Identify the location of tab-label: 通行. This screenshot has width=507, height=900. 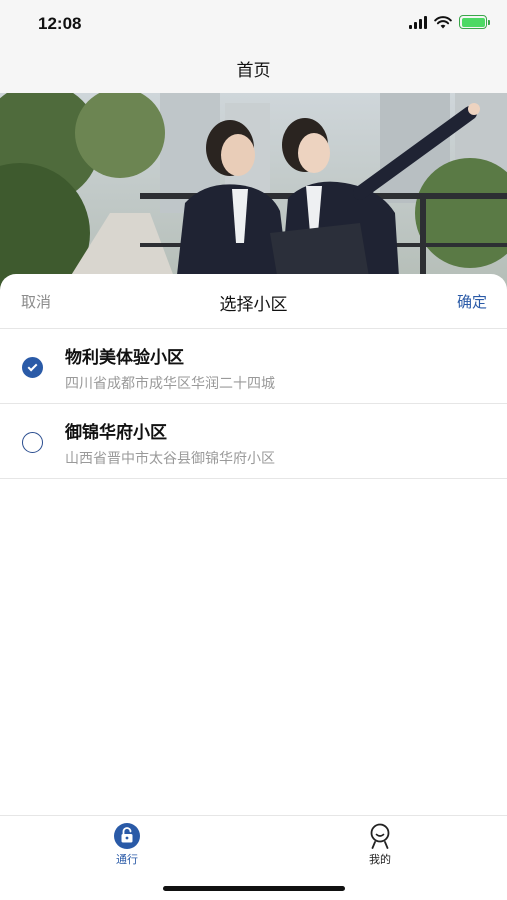
(127, 859).